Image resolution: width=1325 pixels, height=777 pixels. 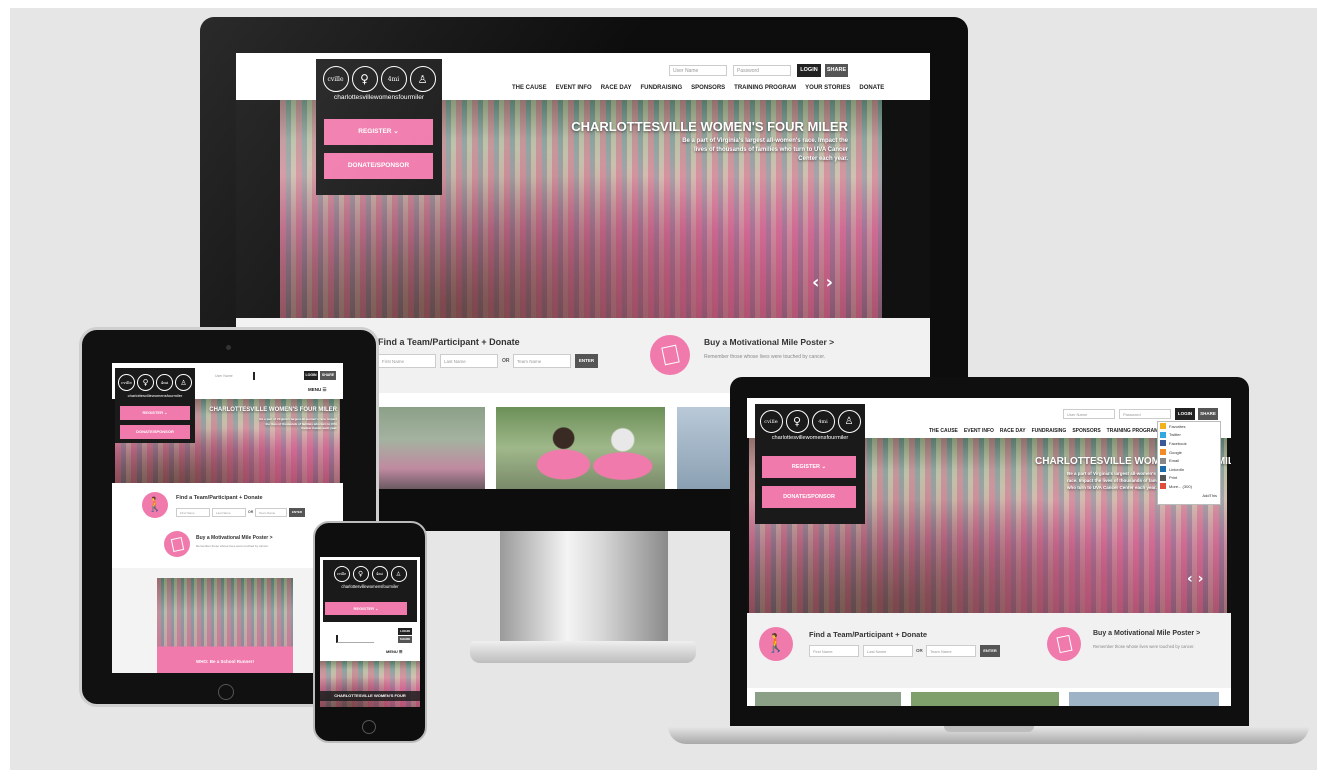 What do you see at coordinates (366, 608) in the screenshot?
I see `phone-register-button: REGISTER ⌄` at bounding box center [366, 608].